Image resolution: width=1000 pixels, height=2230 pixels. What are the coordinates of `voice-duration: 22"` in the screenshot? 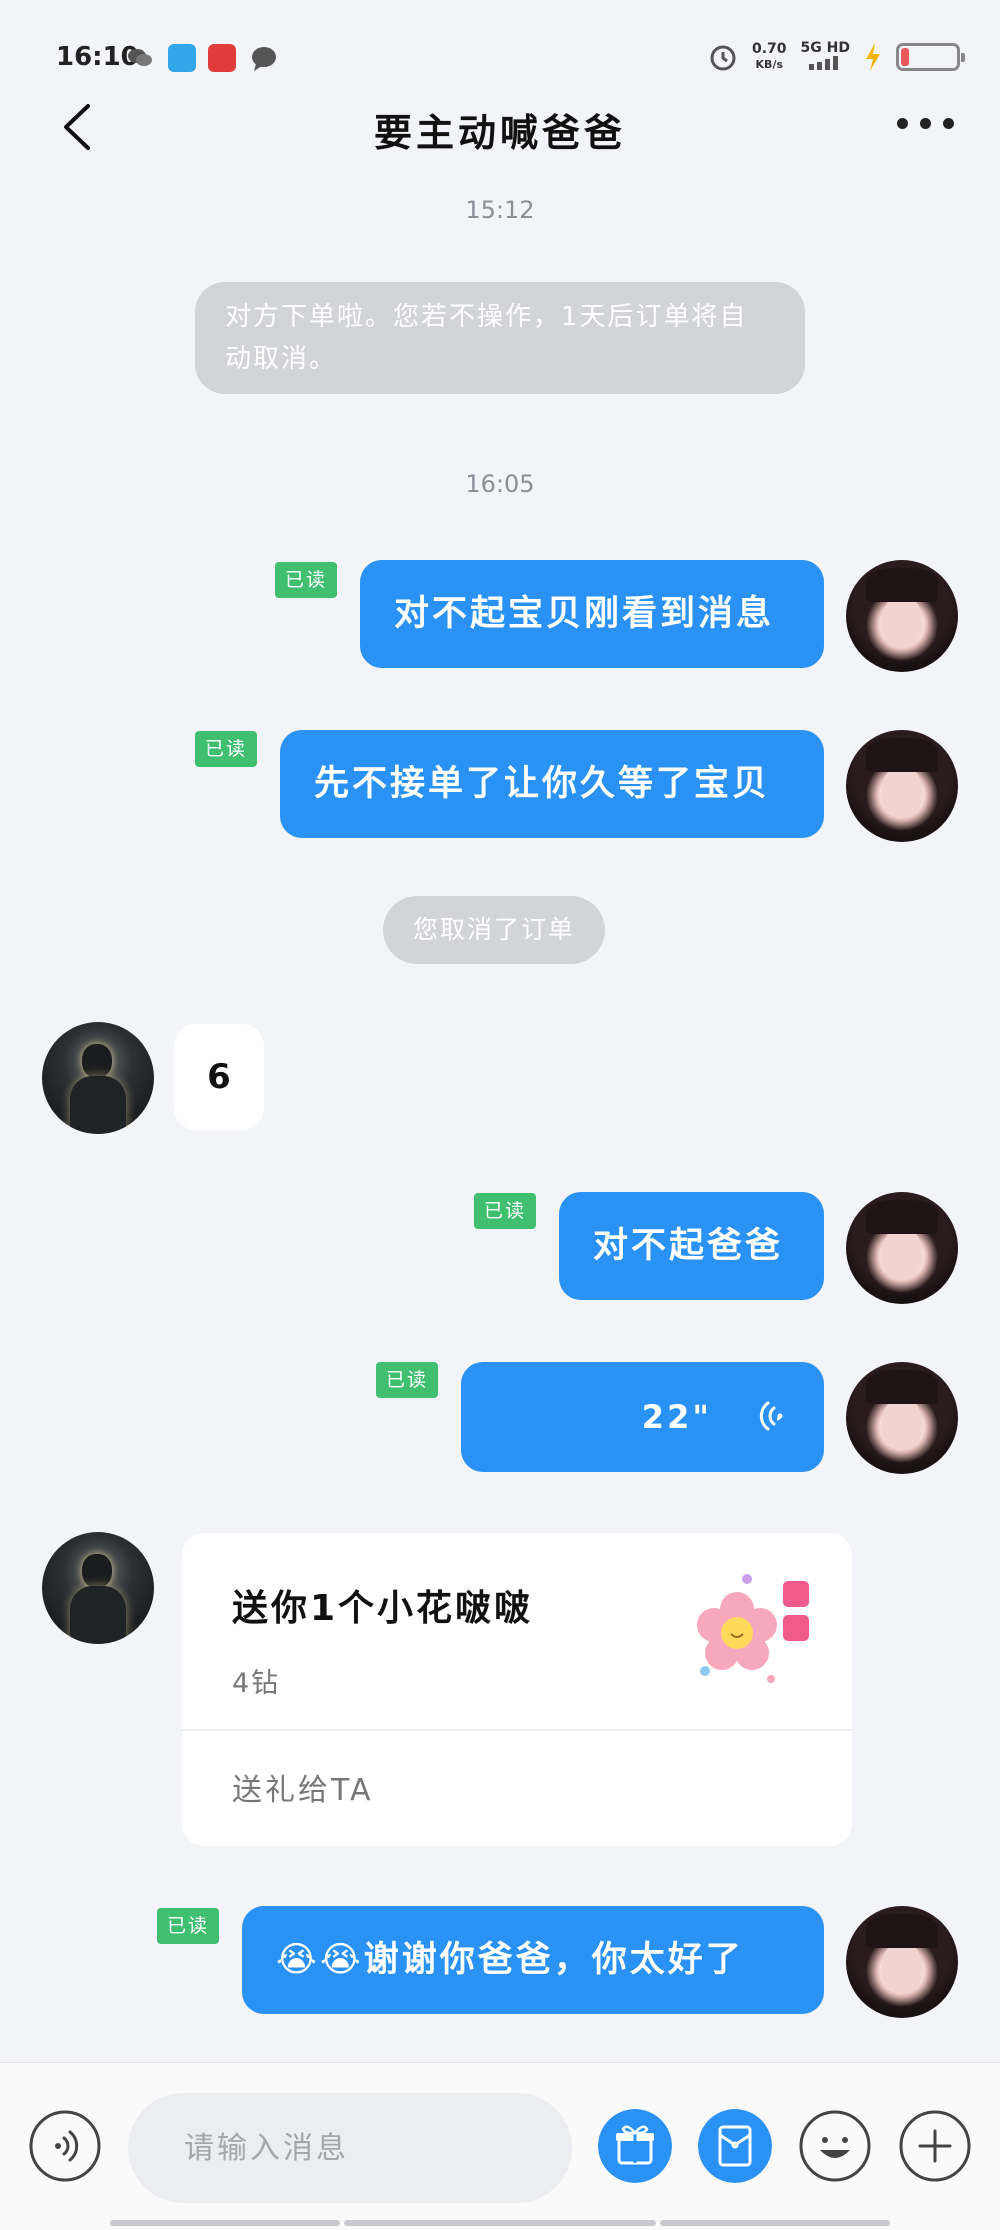 It's located at (676, 1417).